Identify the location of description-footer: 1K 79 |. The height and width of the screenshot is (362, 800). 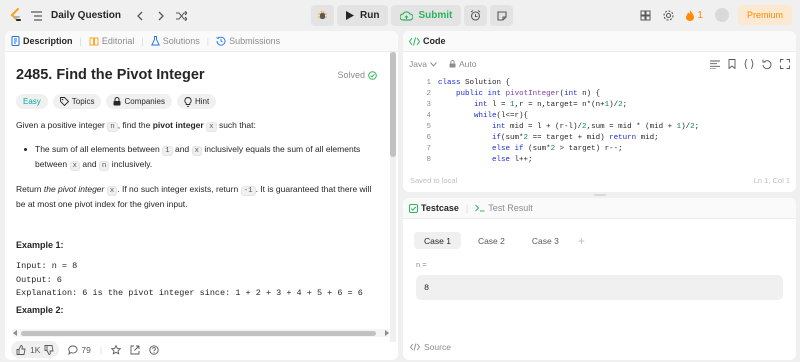
(201, 349).